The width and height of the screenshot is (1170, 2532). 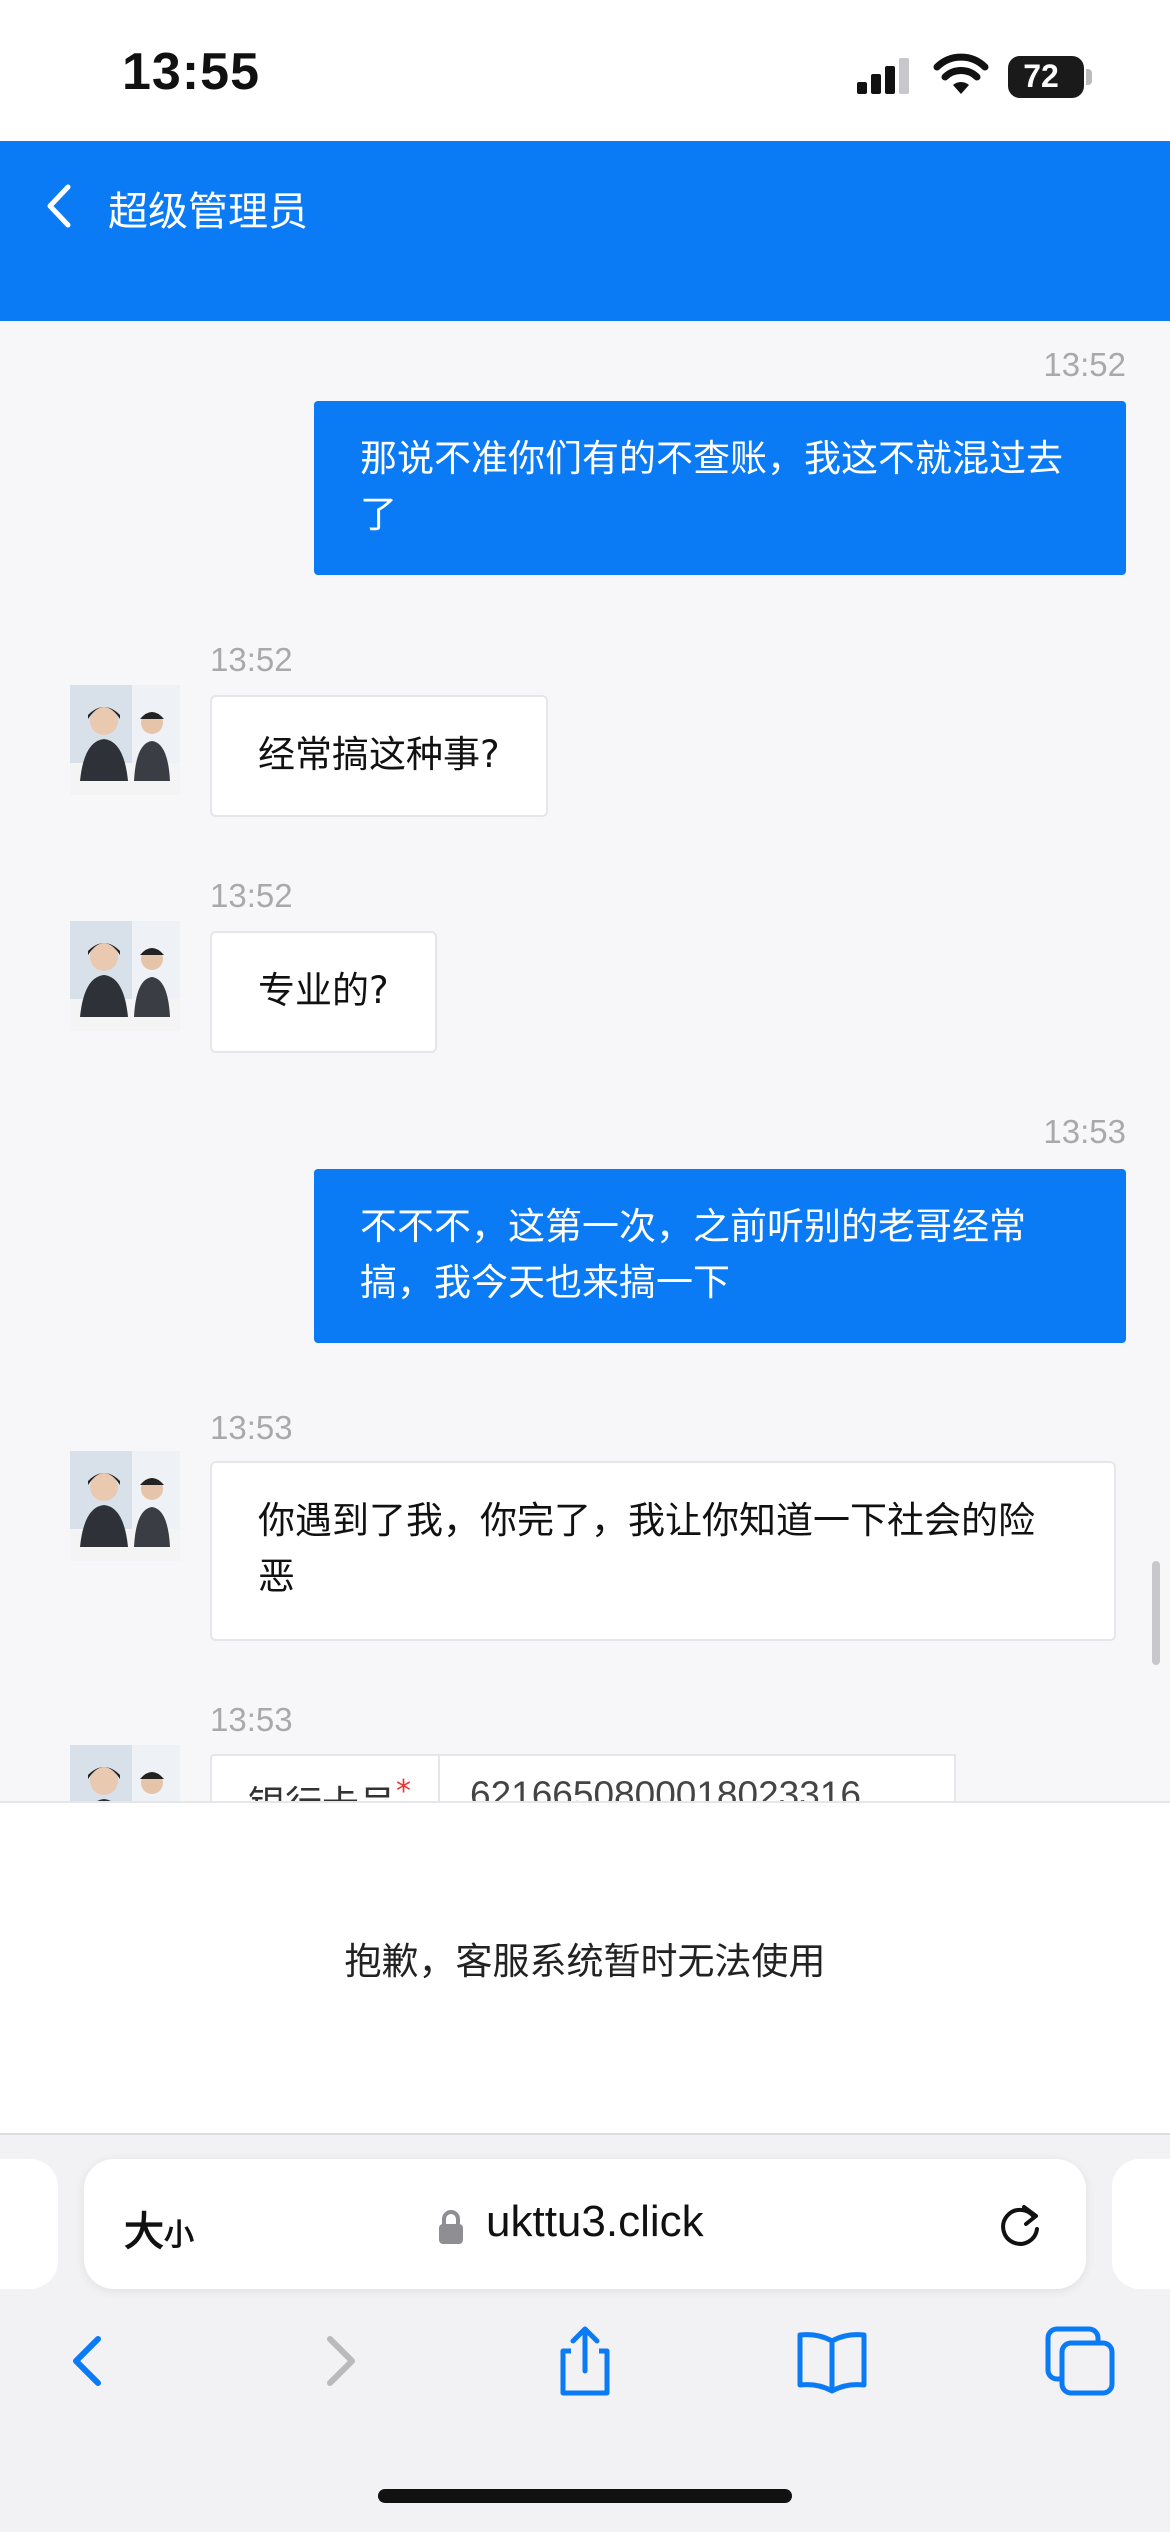 I want to click on service-unavailable-panel: 抱歉，客服系统暂时无法使用, so click(x=585, y=1967).